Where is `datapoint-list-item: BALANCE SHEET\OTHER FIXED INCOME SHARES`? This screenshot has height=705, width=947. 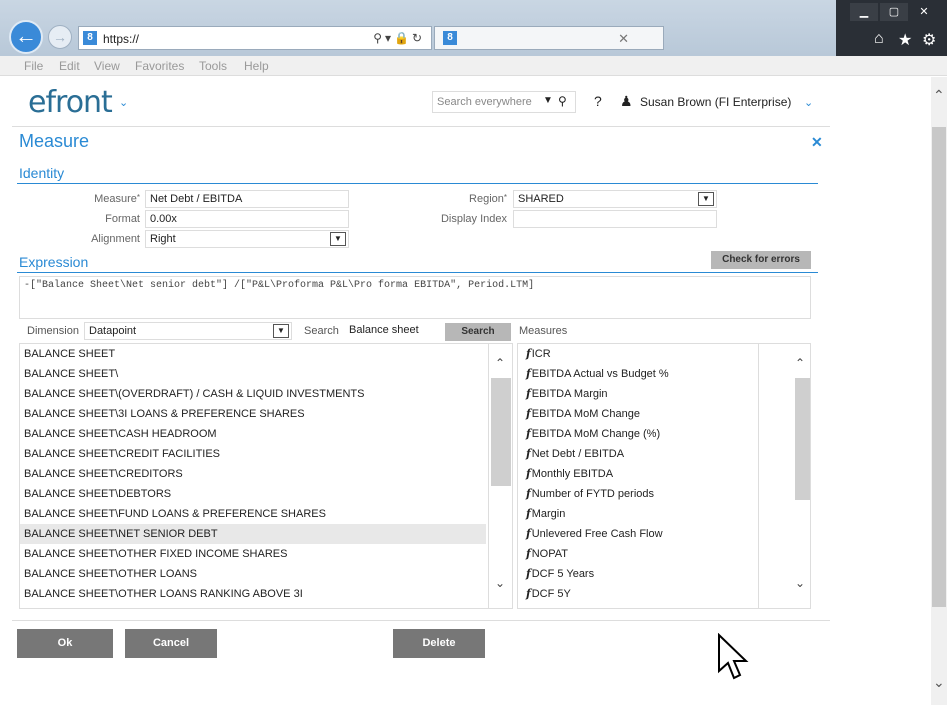 datapoint-list-item: BALANCE SHEET\OTHER FIXED INCOME SHARES is located at coordinates (253, 554).